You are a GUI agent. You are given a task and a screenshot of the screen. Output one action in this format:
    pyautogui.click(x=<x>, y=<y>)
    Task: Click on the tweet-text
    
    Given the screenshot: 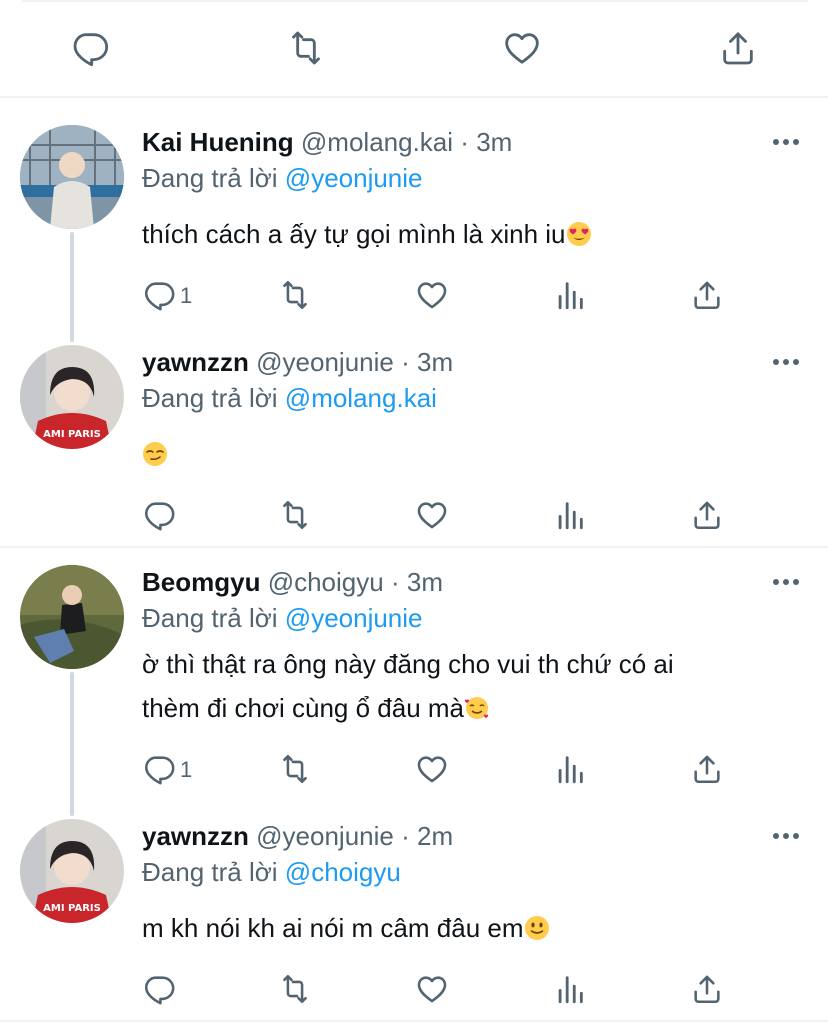 What is the action you would take?
    pyautogui.click(x=462, y=454)
    